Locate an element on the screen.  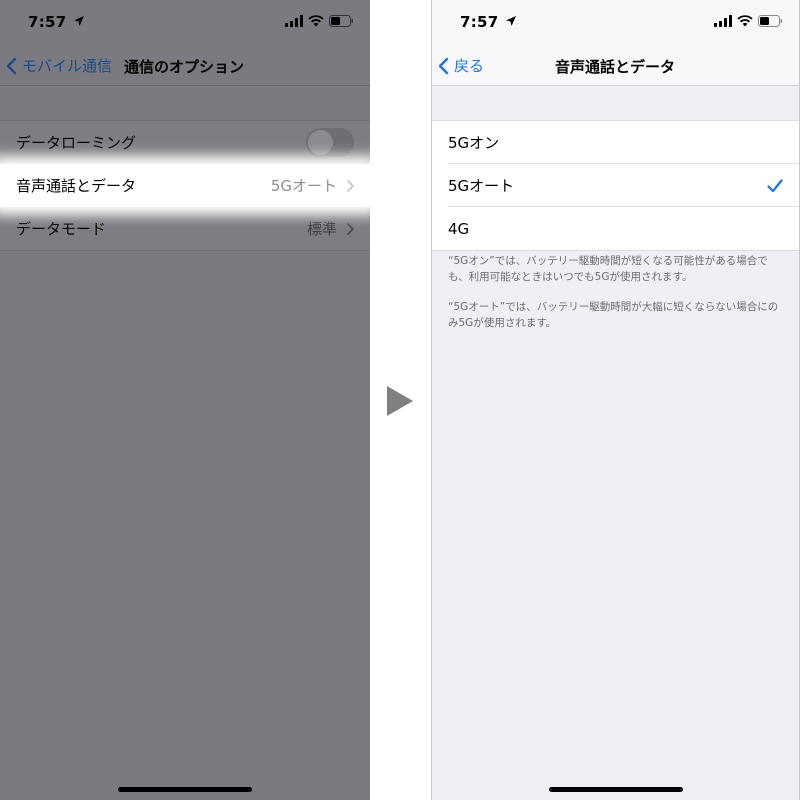
option-5g-auto: 5Gオート is located at coordinates (615, 185).